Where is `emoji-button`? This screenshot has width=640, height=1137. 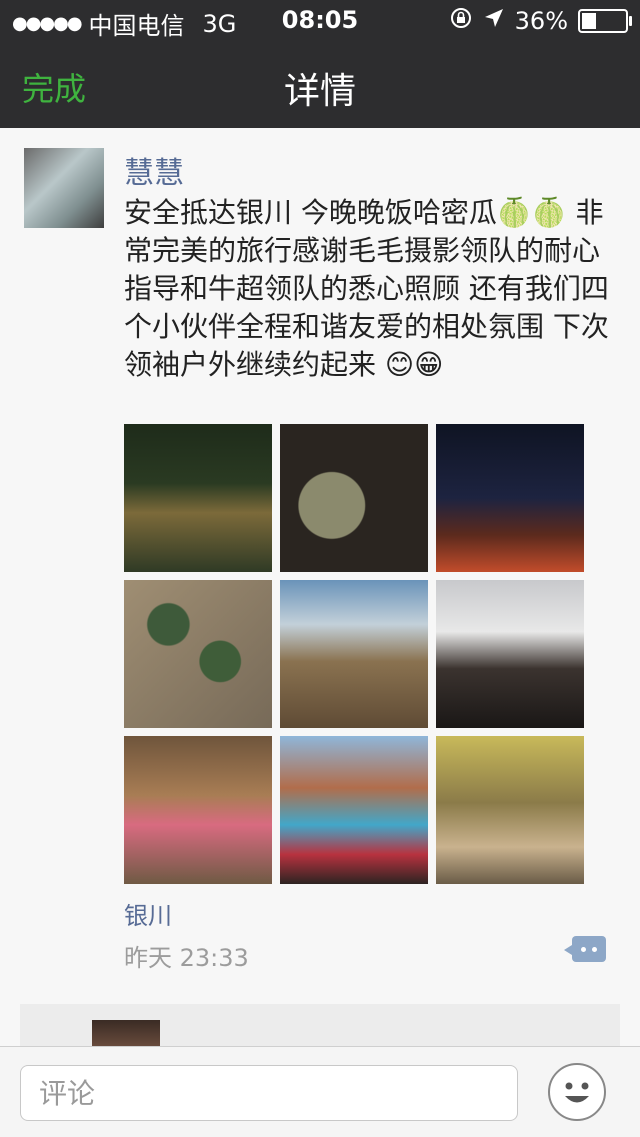 emoji-button is located at coordinates (577, 1092).